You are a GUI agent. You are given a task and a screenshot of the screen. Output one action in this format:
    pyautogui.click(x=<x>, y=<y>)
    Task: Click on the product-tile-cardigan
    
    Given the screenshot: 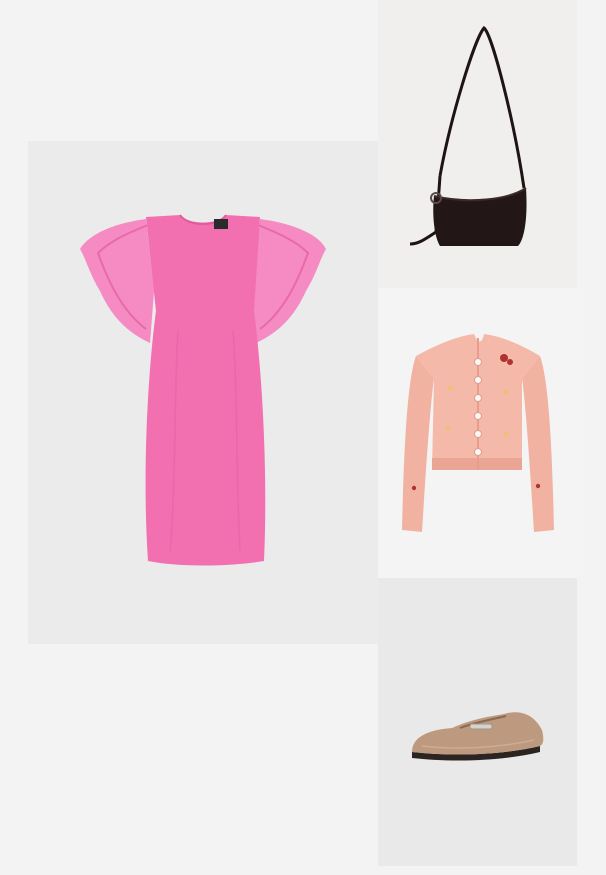 What is the action you would take?
    pyautogui.click(x=477, y=433)
    